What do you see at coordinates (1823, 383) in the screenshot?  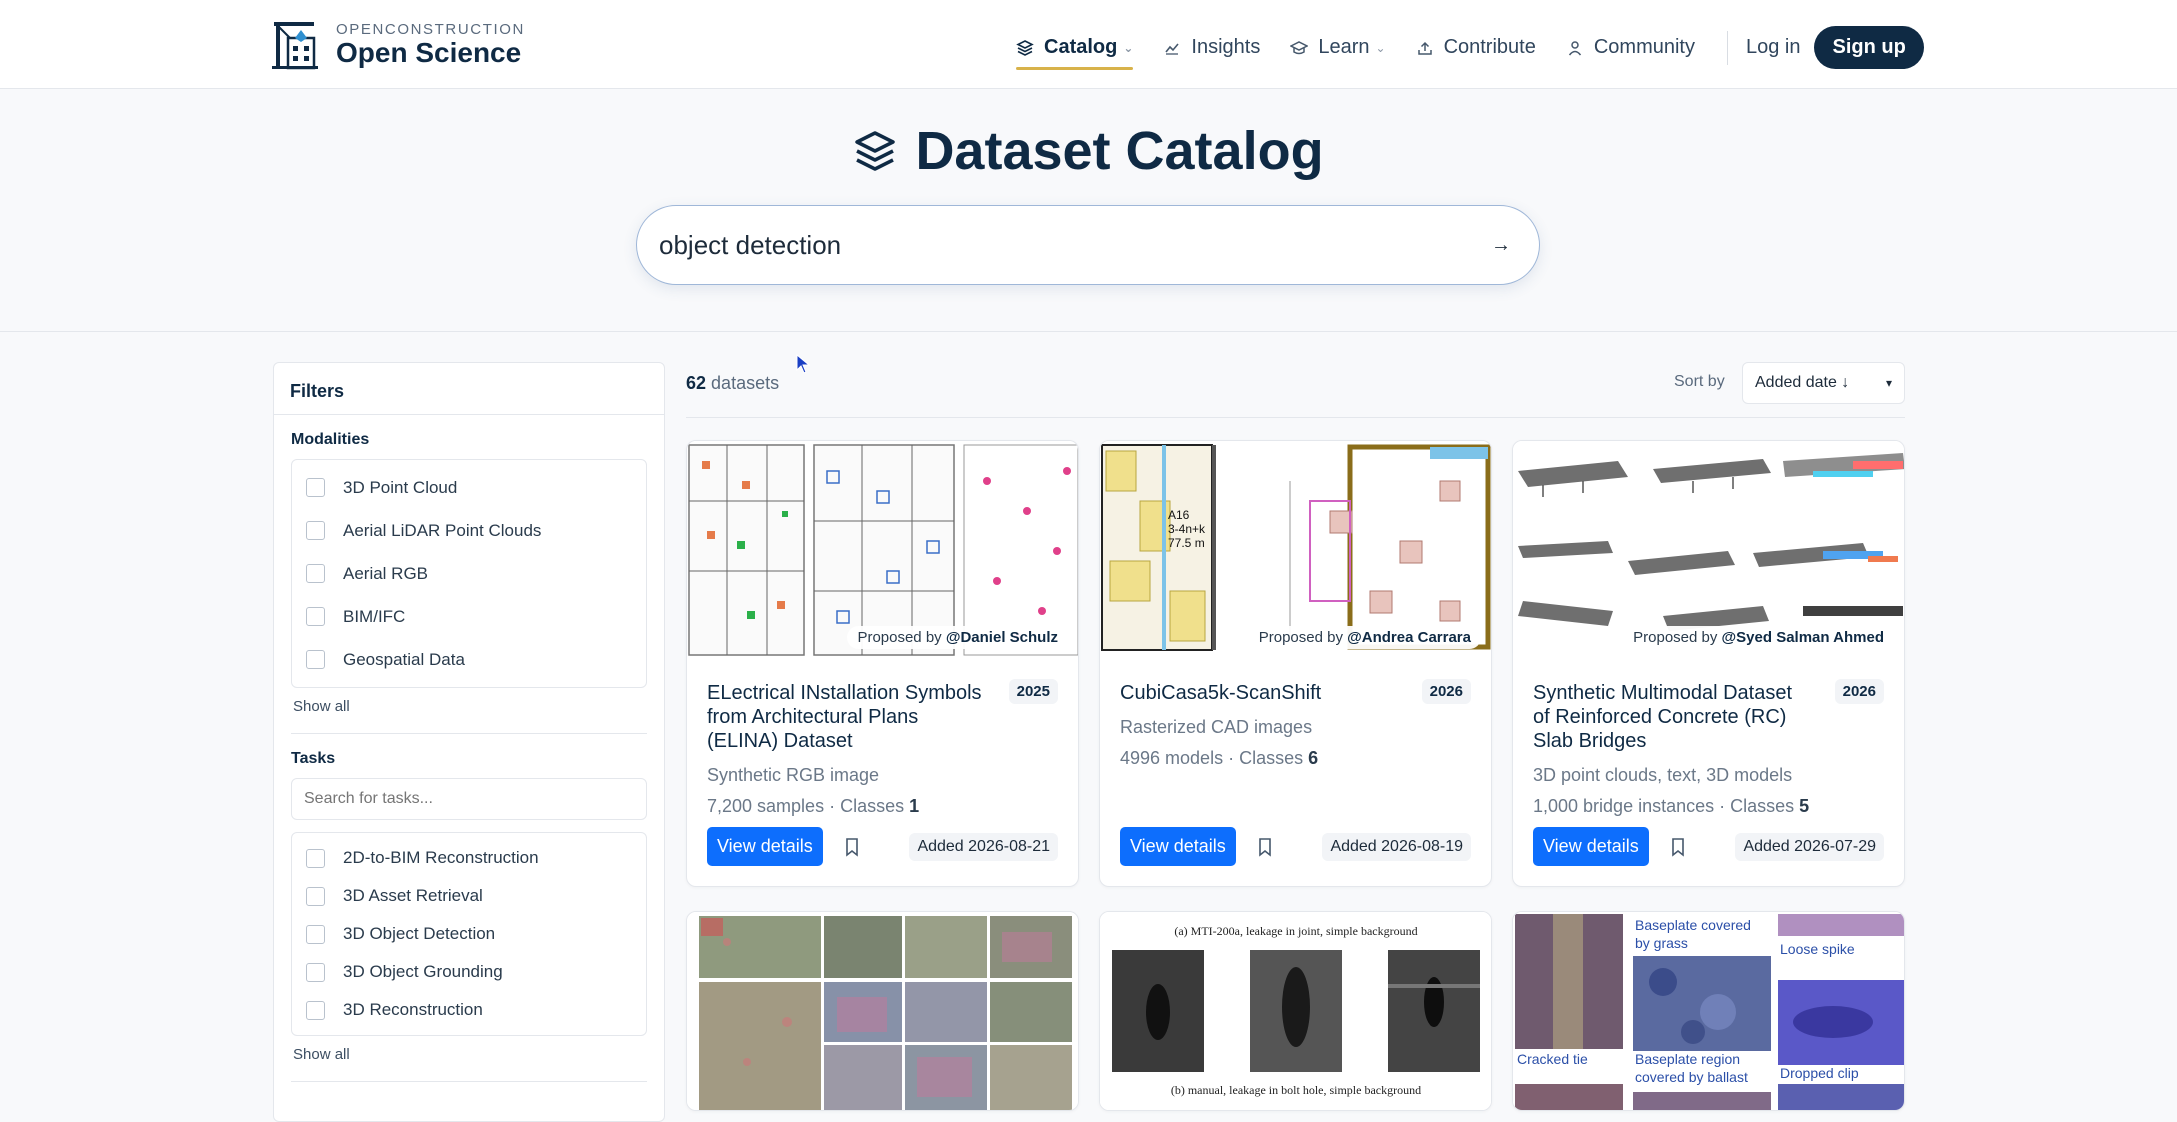 I see `sort-select: Added date ↓ ▾` at bounding box center [1823, 383].